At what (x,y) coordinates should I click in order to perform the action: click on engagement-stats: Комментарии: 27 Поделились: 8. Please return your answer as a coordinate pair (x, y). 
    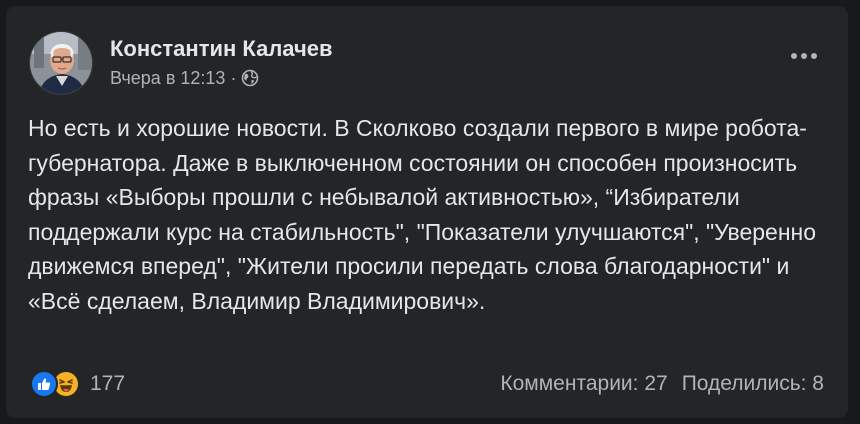
    Looking at the image, I should click on (662, 384).